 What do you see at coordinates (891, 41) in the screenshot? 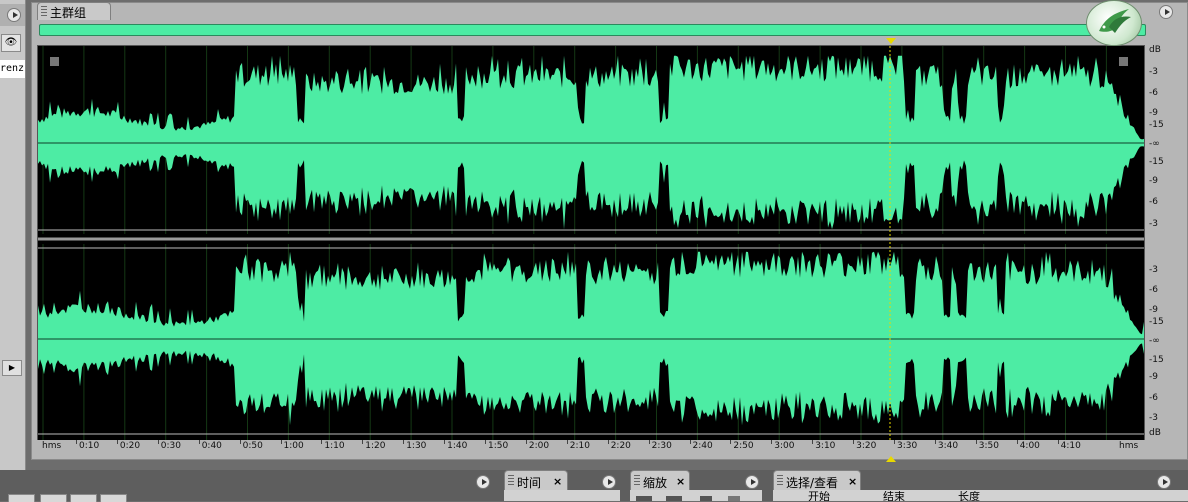
I see `playhead-top-marker-icon` at bounding box center [891, 41].